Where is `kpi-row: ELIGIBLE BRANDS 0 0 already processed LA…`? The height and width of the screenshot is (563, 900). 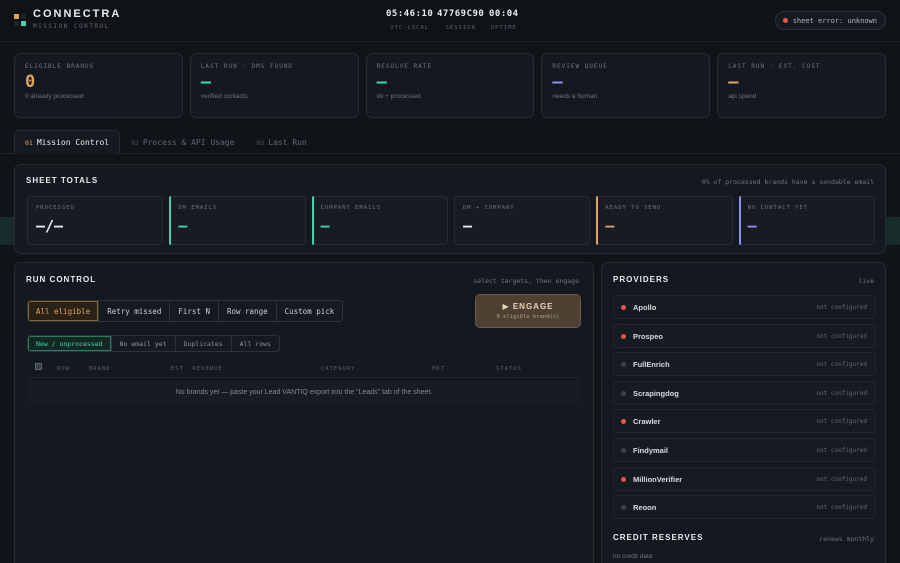
kpi-row: ELIGIBLE BRANDS 0 0 already processed LA… is located at coordinates (450, 85).